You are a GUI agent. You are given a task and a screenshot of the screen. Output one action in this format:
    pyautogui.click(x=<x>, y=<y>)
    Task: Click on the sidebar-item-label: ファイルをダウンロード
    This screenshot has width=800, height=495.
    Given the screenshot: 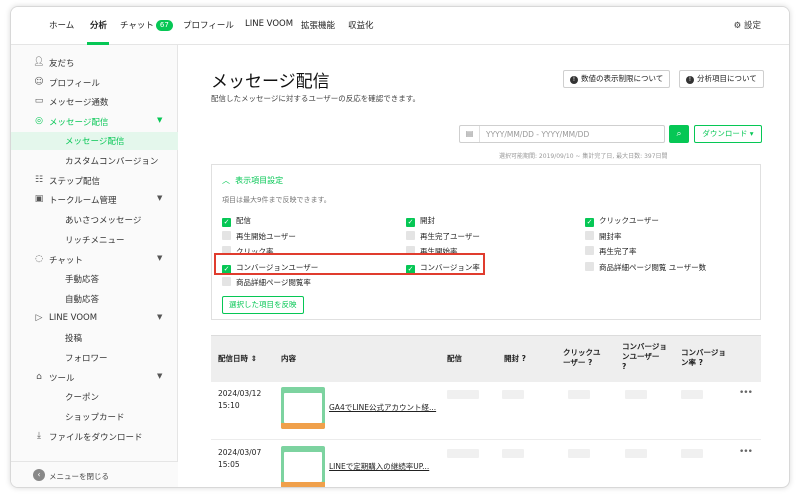 What is the action you would take?
    pyautogui.click(x=96, y=438)
    